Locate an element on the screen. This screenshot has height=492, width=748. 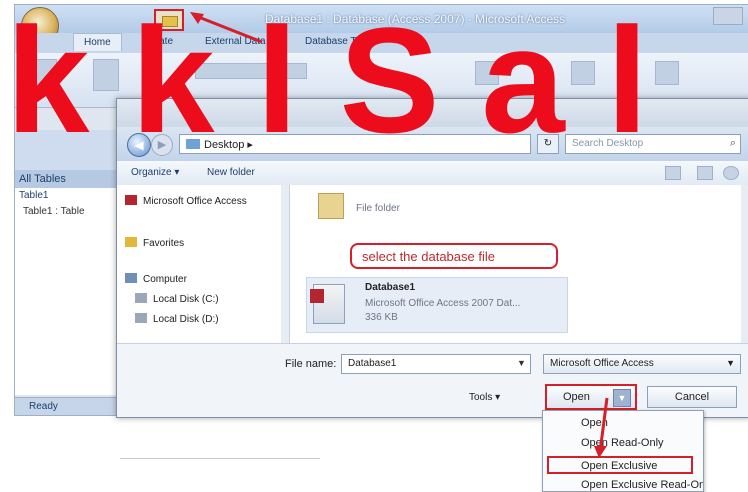
arrow-to-open-icon is located at coordinates (229, 29).